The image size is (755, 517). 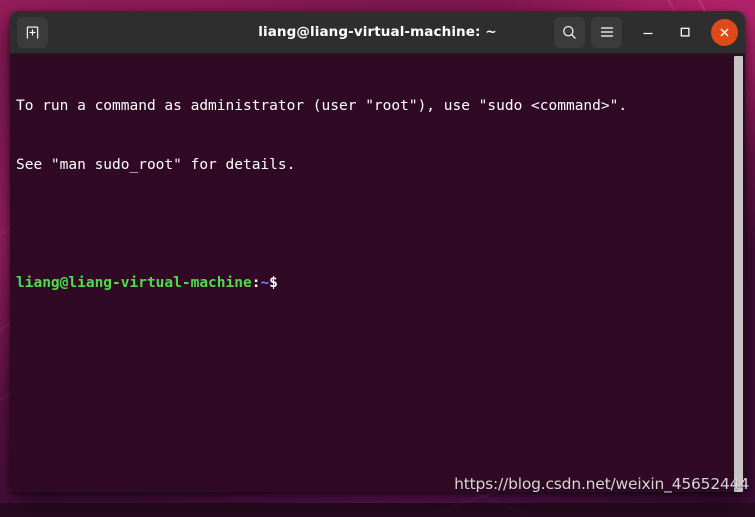 I want to click on close-icon, so click(x=724, y=32).